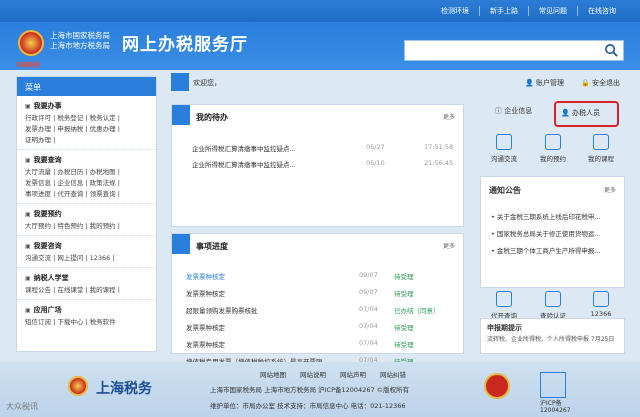 The image size is (640, 417). I want to click on account-label: 账户管理, so click(549, 83).